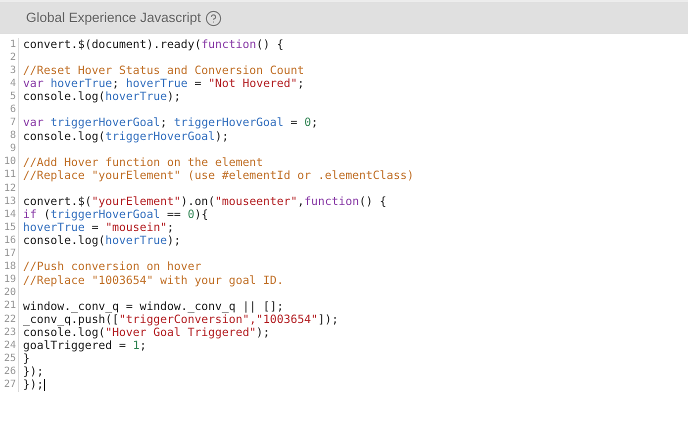 Image resolution: width=688 pixels, height=421 pixels. Describe the element at coordinates (146, 332) in the screenshot. I see `code-line: console.log("Hover Goal Triggered");` at that location.